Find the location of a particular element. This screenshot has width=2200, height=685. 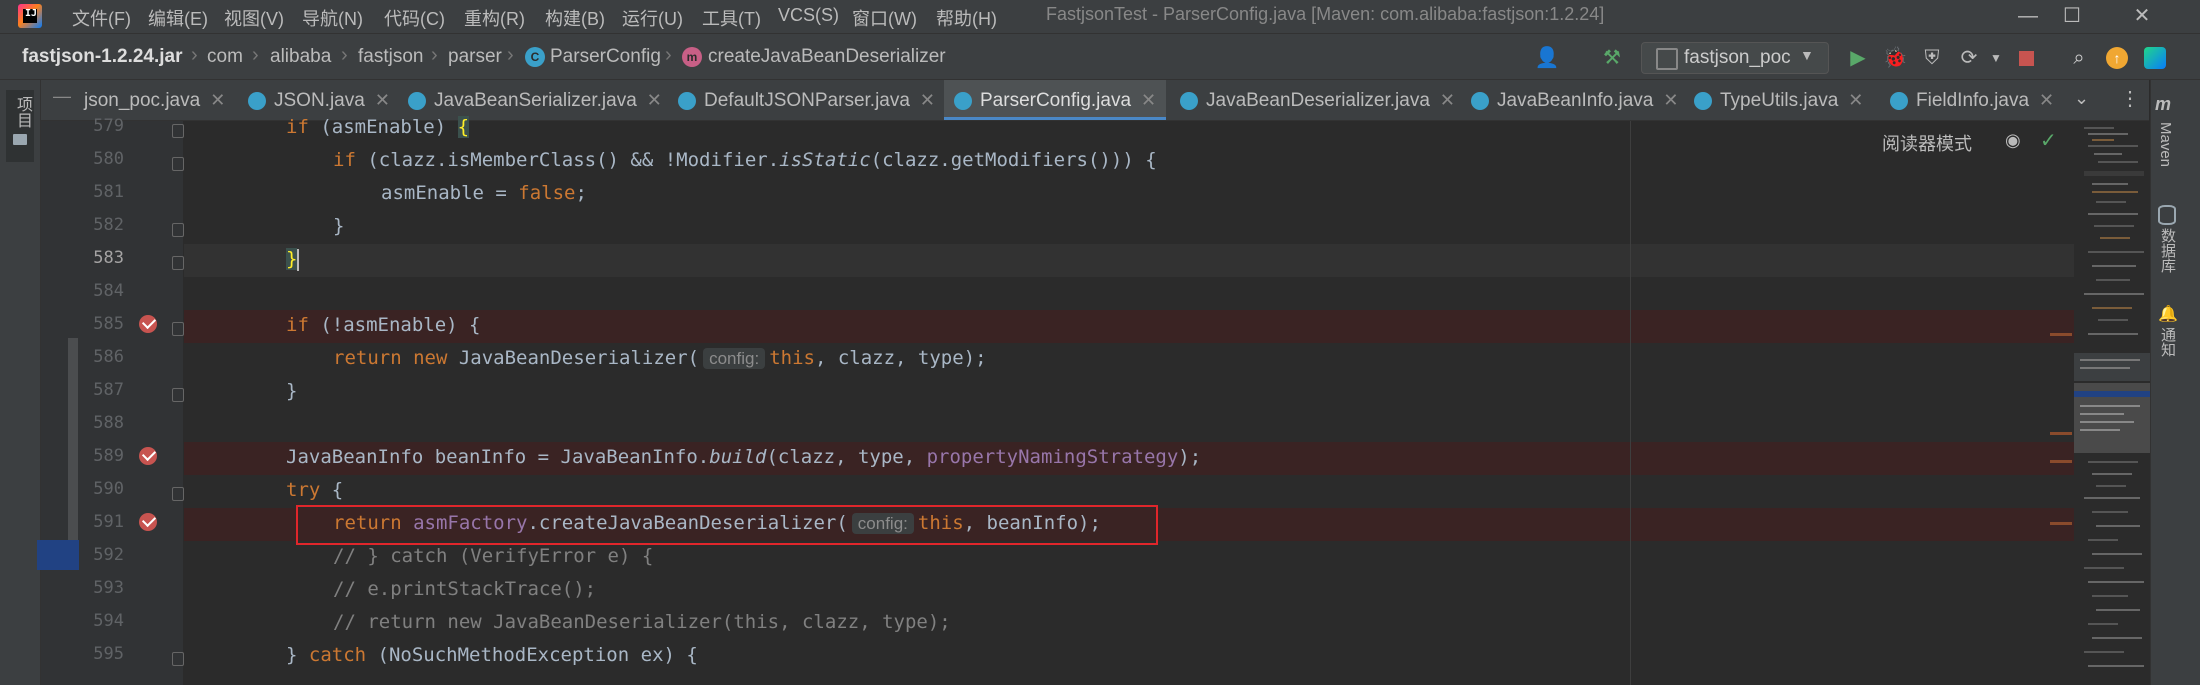

more-options-icon: ⋮ is located at coordinates (2130, 98).